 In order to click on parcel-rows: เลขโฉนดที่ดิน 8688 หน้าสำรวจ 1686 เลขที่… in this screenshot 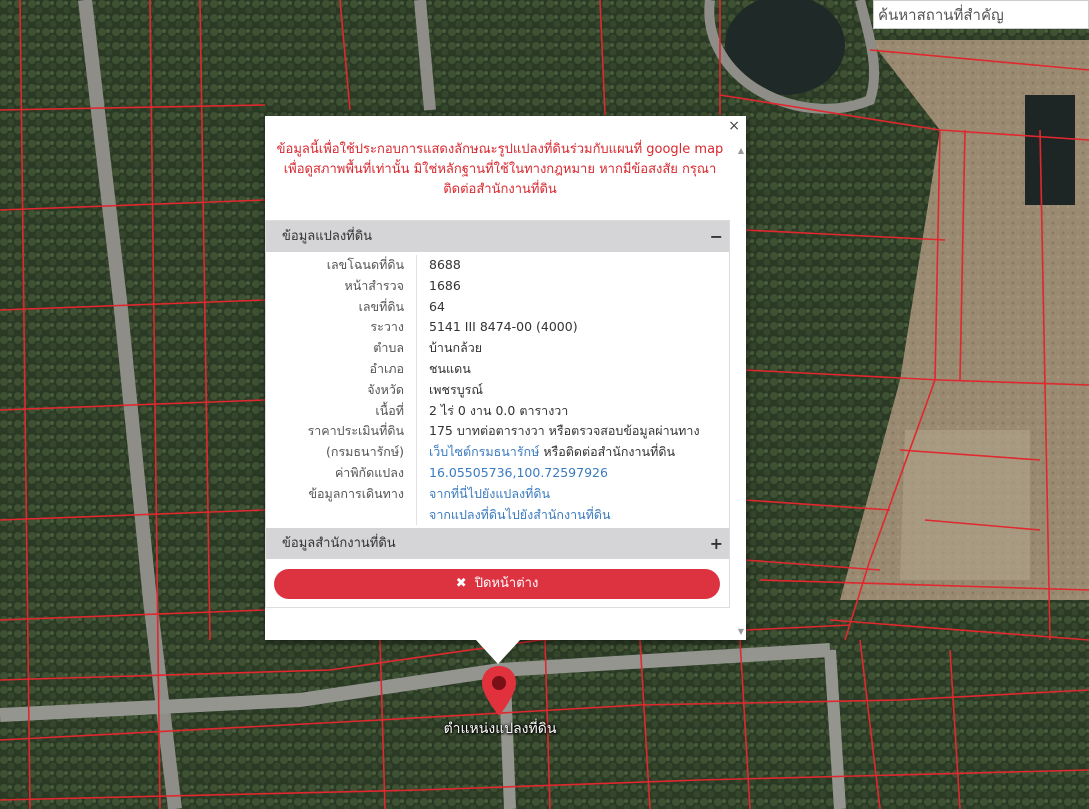, I will do `click(497, 389)`.